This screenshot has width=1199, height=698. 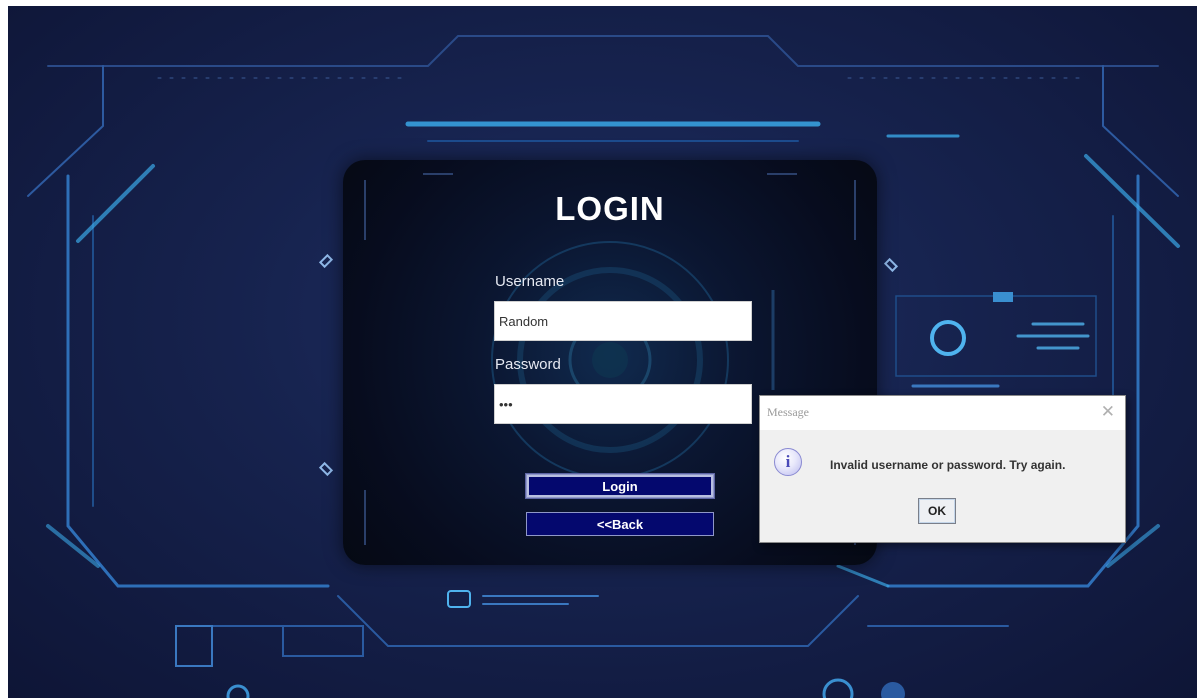 What do you see at coordinates (788, 462) in the screenshot?
I see `info-icon: i` at bounding box center [788, 462].